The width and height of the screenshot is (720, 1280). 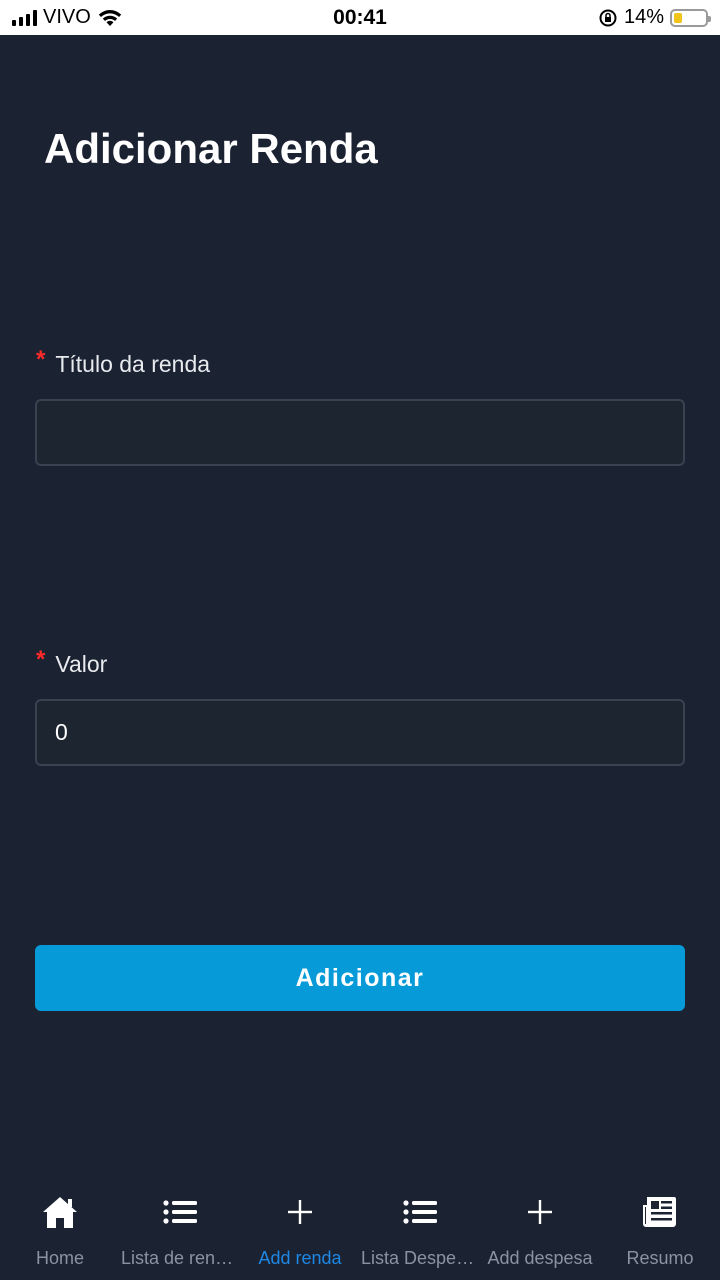 I want to click on tab-income-list: Lista de rendas, so click(x=180, y=1230).